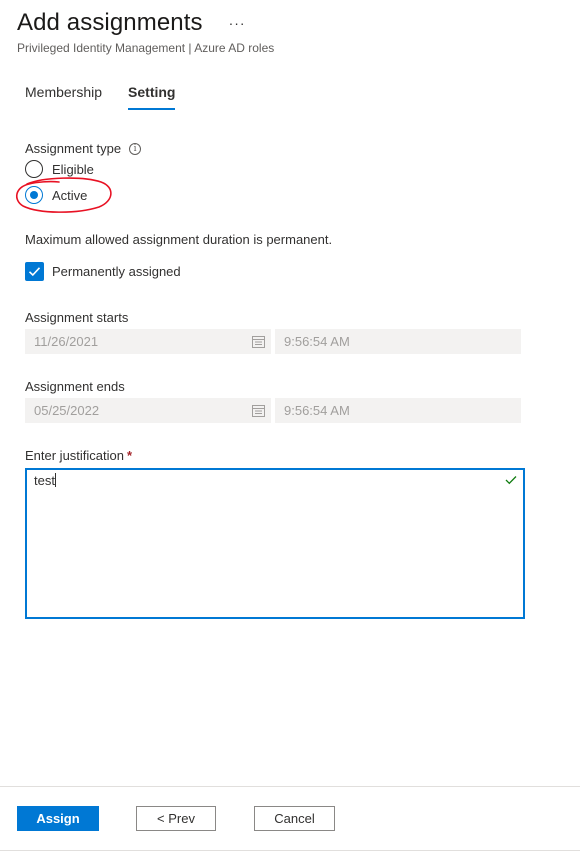 The width and height of the screenshot is (580, 852). I want to click on bottom-divider, so click(290, 850).